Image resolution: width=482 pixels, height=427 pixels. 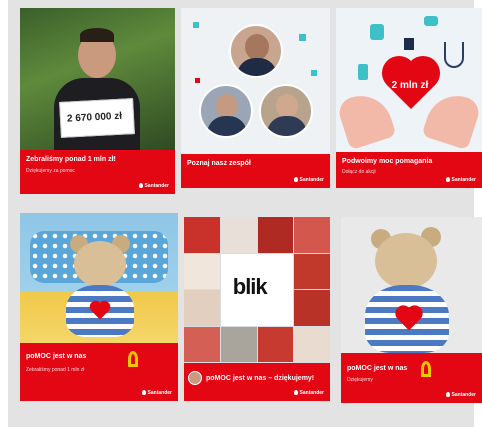 What do you see at coordinates (55, 370) in the screenshot?
I see `tile-subcaption: Zebraliśmy ponad 1 mln zł` at bounding box center [55, 370].